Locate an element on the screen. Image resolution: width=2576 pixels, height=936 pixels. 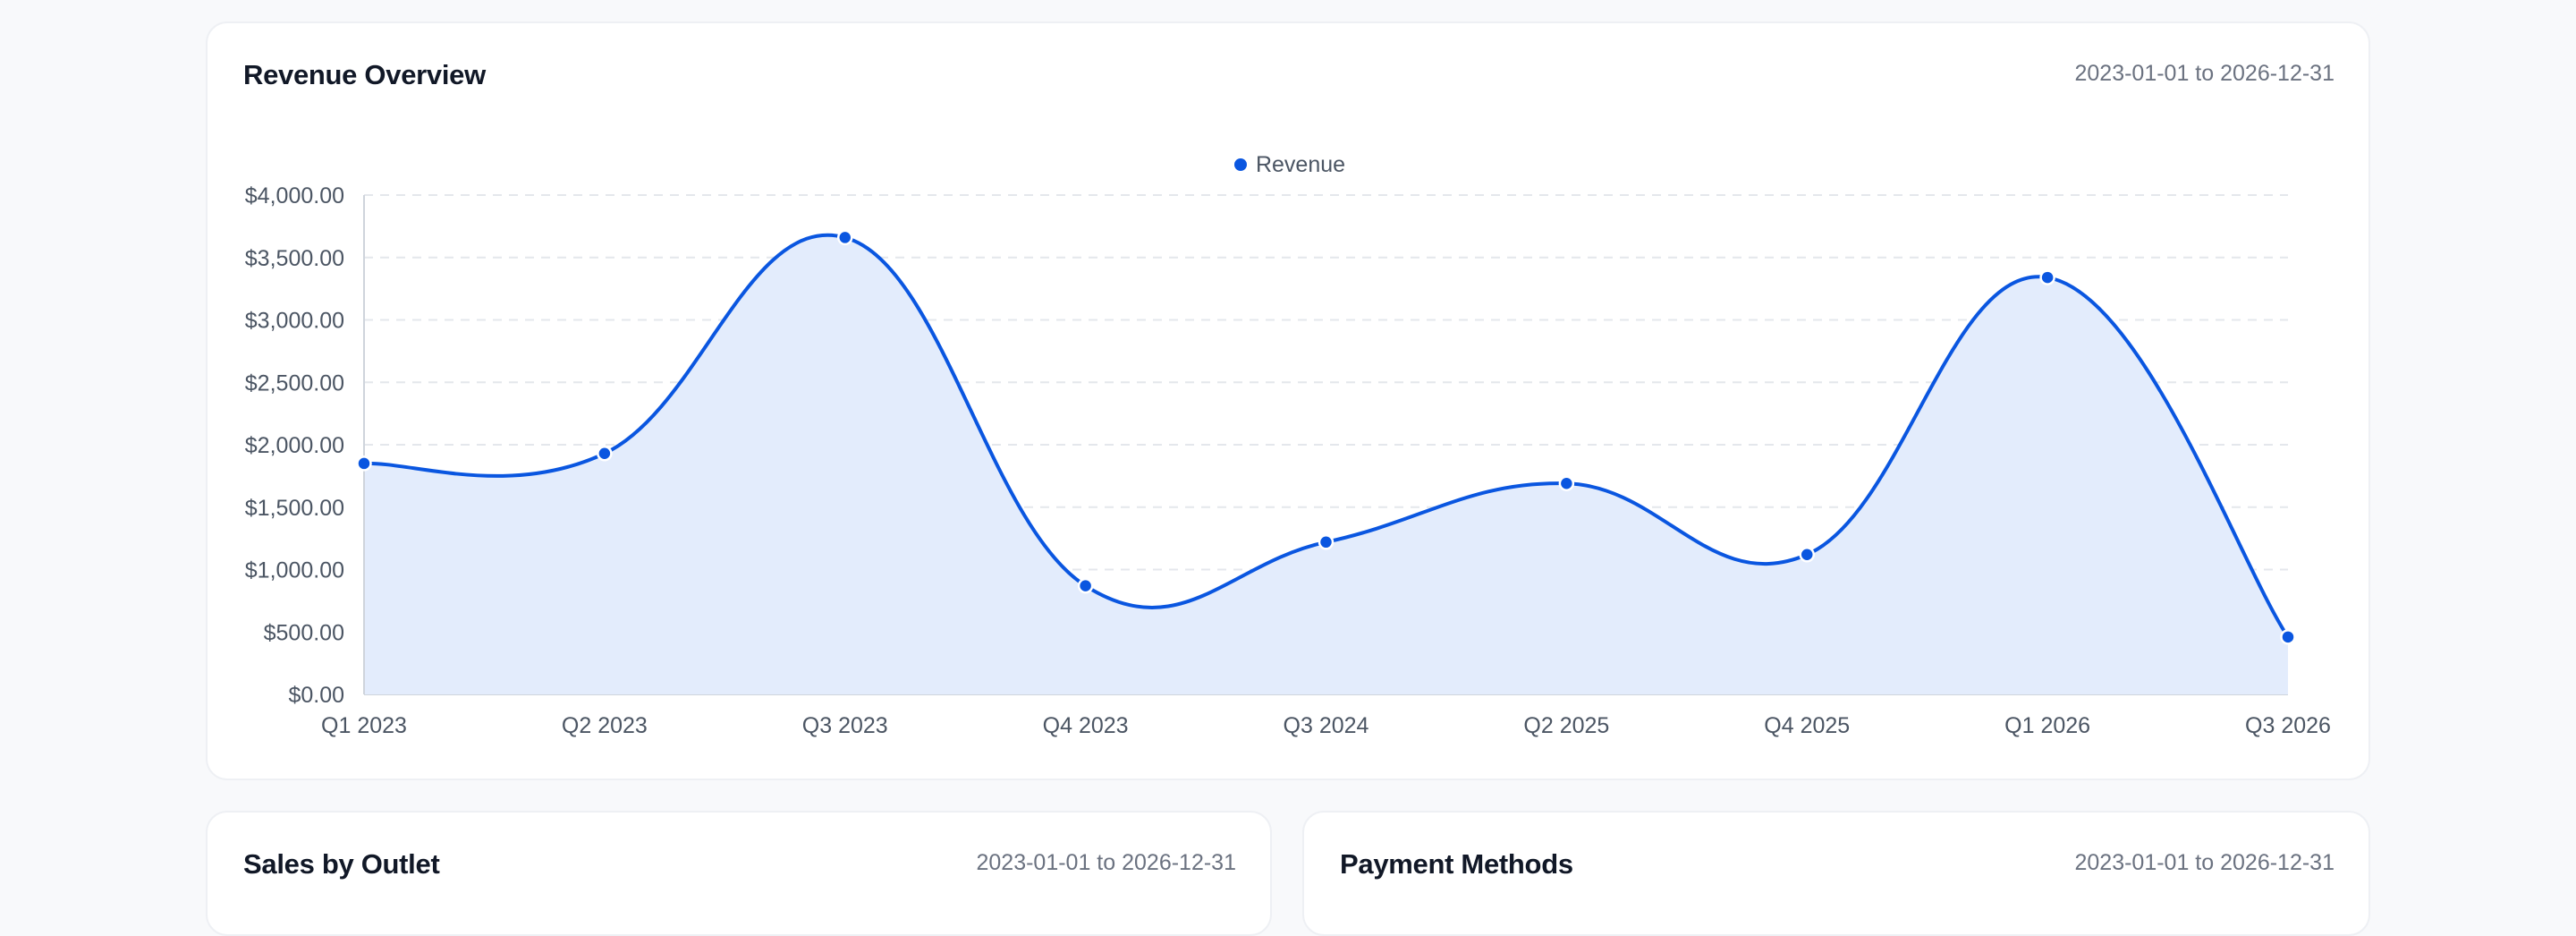
x-tick-label: Q4 2023 is located at coordinates (1086, 726).